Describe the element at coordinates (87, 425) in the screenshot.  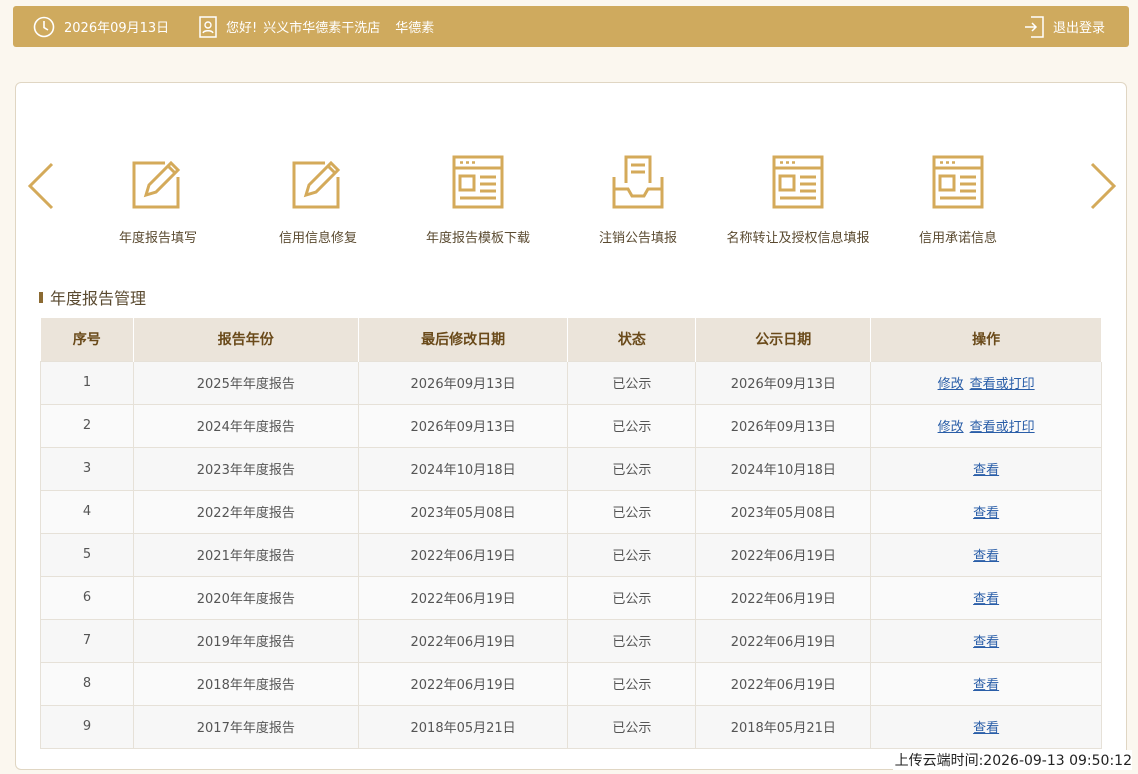
I see `cell-no: 2` at that location.